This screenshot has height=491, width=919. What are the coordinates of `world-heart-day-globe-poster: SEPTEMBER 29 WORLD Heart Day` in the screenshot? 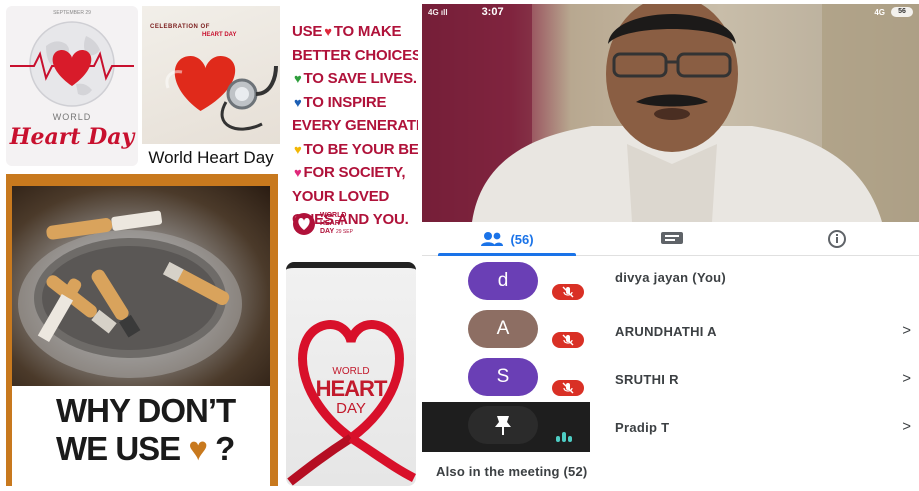 It's located at (72, 86).